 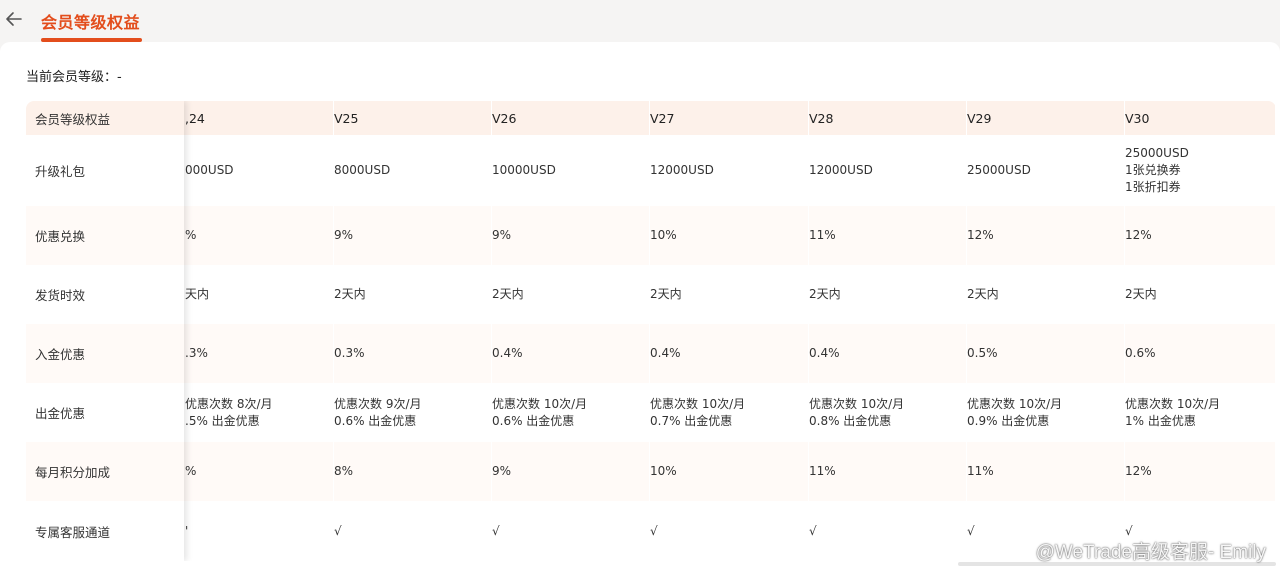 What do you see at coordinates (259, 170) in the screenshot?
I see `table-cell: 000USD` at bounding box center [259, 170].